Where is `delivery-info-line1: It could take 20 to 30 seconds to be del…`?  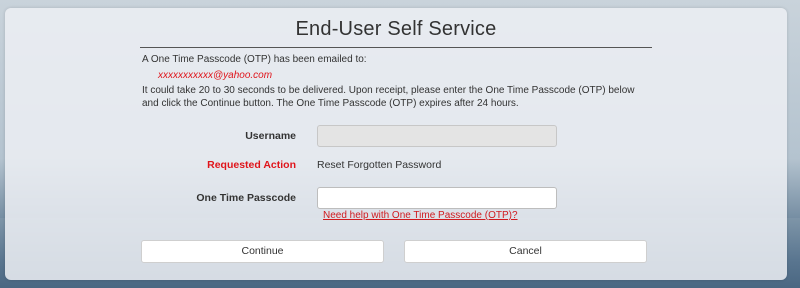
delivery-info-line1: It could take 20 to 30 seconds to be del… is located at coordinates (388, 90).